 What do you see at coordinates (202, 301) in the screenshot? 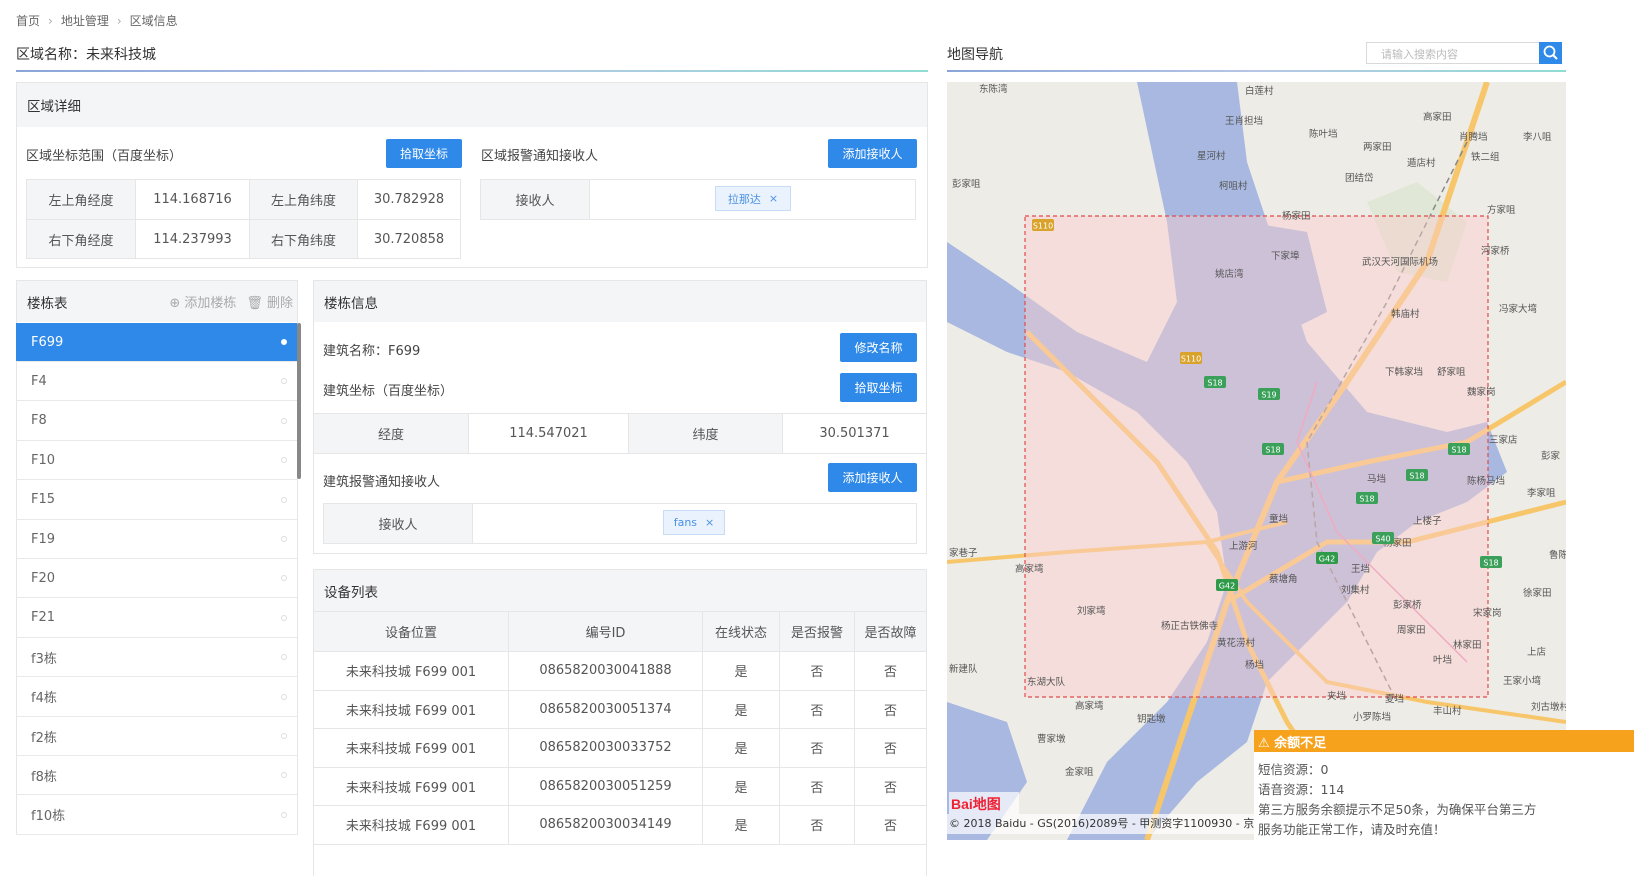
I see `add-building-button: ⊕ 添加楼栋` at bounding box center [202, 301].